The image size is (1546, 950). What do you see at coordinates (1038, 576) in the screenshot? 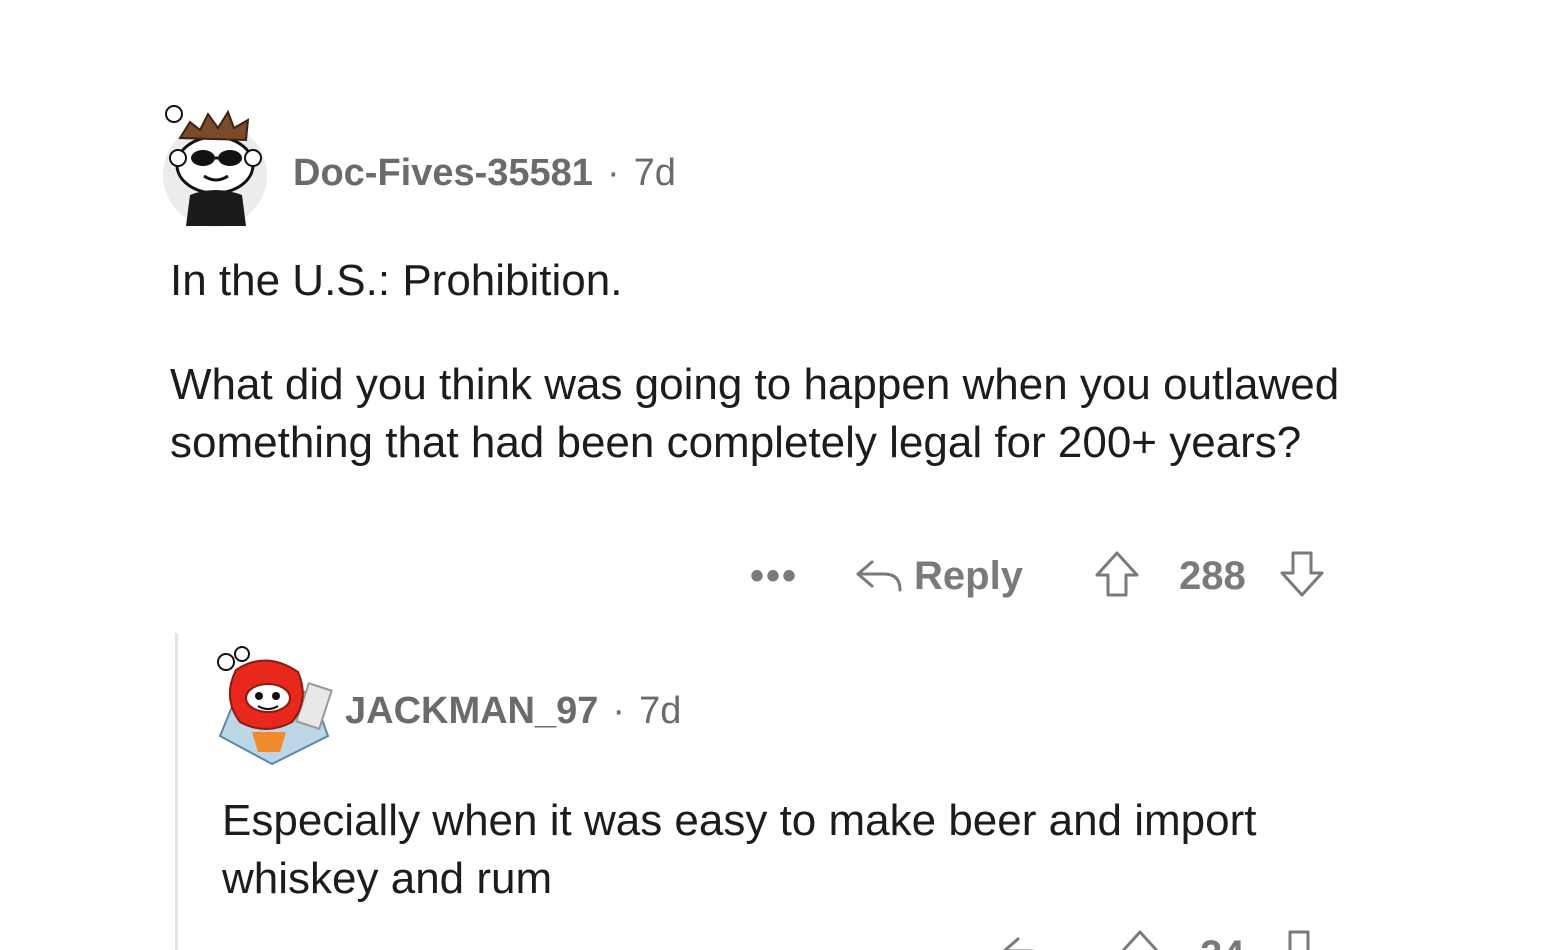
I see `comment-actions: ••• Reply 288` at bounding box center [1038, 576].